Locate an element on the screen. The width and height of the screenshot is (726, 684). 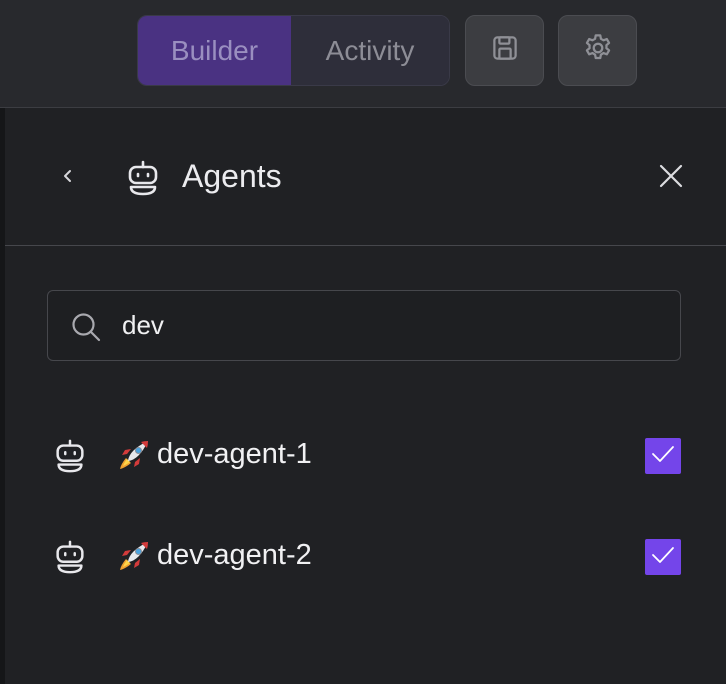
search-icon is located at coordinates (86, 327).